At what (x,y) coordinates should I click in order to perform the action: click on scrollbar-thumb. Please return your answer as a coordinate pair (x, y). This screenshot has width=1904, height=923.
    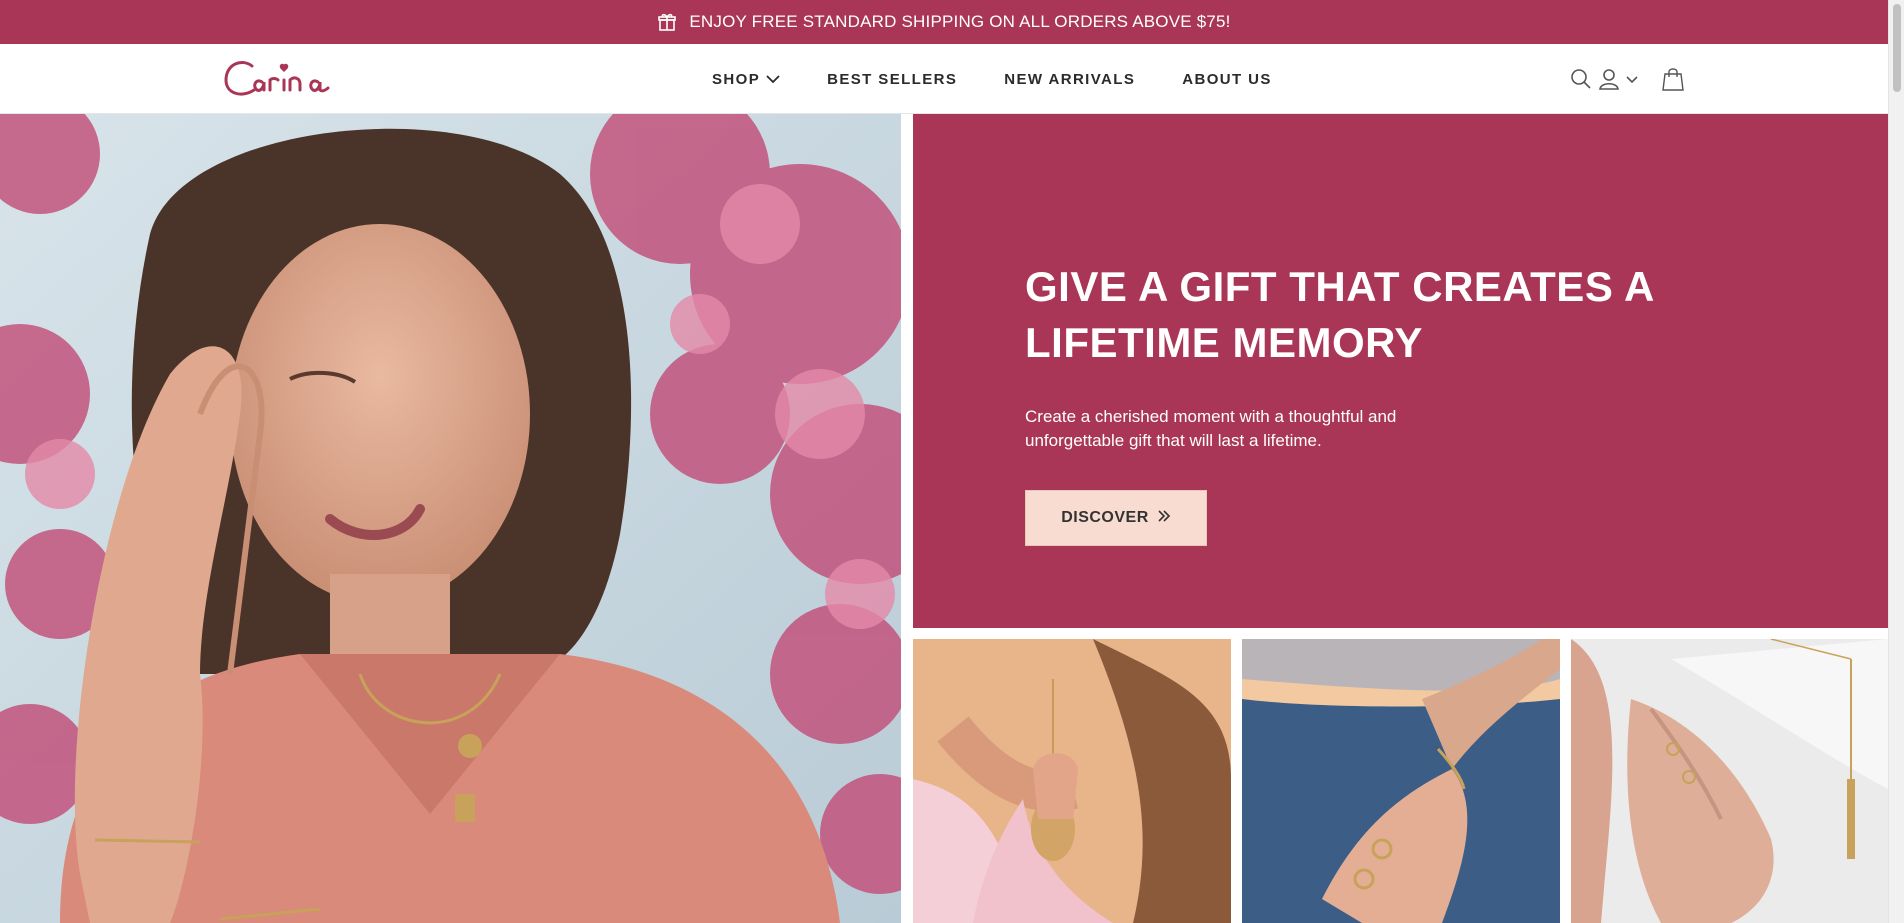
    Looking at the image, I should click on (1897, 48).